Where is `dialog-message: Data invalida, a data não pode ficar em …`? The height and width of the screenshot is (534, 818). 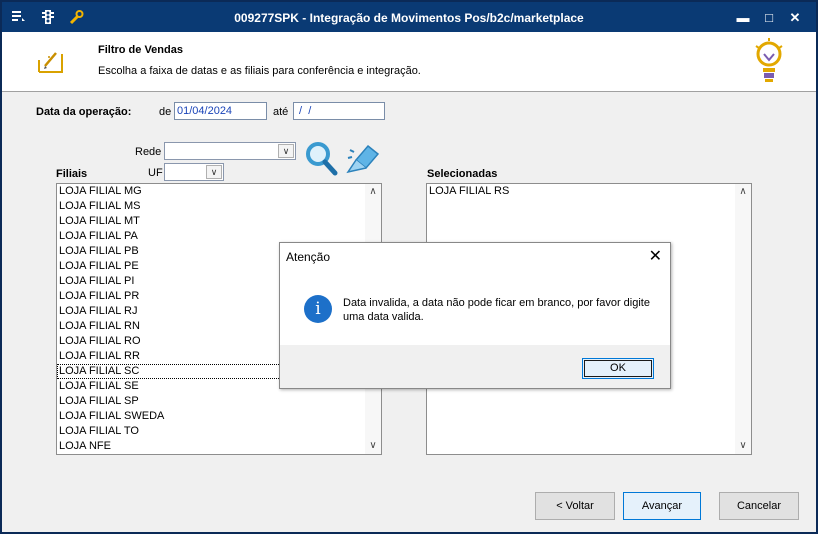
dialog-message: Data invalida, a data não pode ficar em … is located at coordinates (496, 310).